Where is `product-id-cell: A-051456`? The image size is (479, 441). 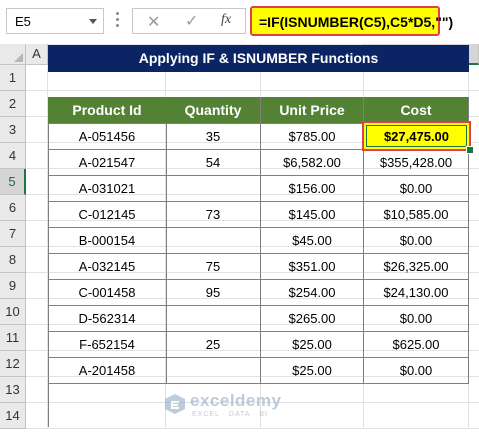
product-id-cell: A-051456 is located at coordinates (107, 136).